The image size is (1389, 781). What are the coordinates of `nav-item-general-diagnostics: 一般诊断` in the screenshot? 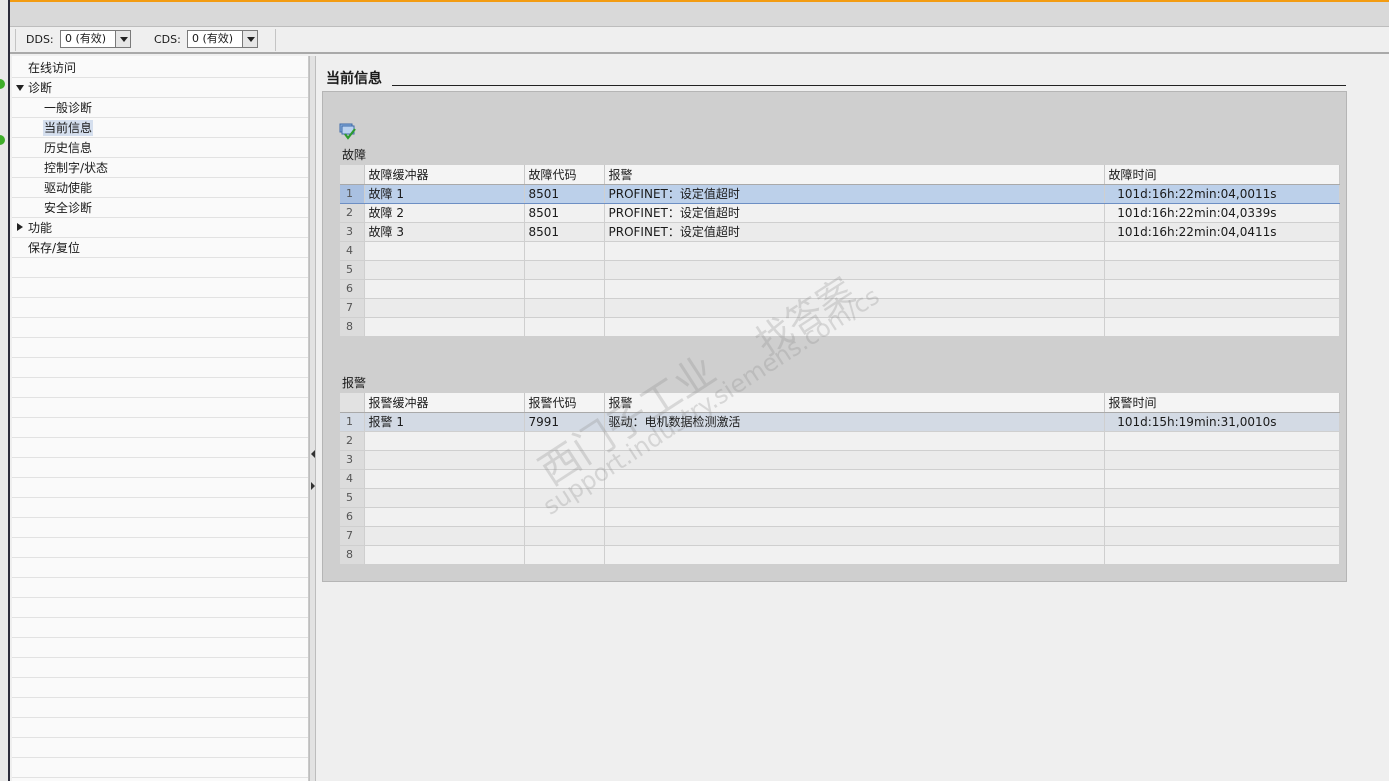 It's located at (68, 108).